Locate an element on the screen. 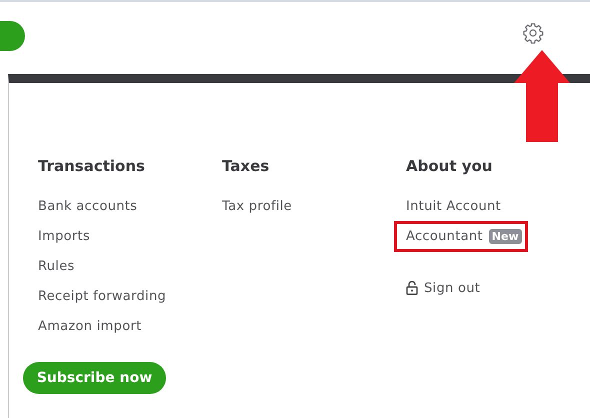 This screenshot has width=590, height=418. menu-link: Tax profile is located at coordinates (257, 206).